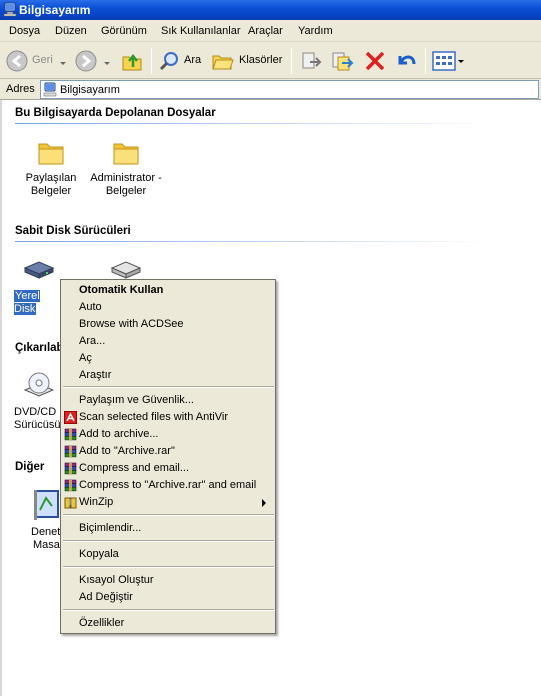 The height and width of the screenshot is (696, 541). Describe the element at coordinates (30, 467) in the screenshot. I see `group-other-title: Diğer` at that location.